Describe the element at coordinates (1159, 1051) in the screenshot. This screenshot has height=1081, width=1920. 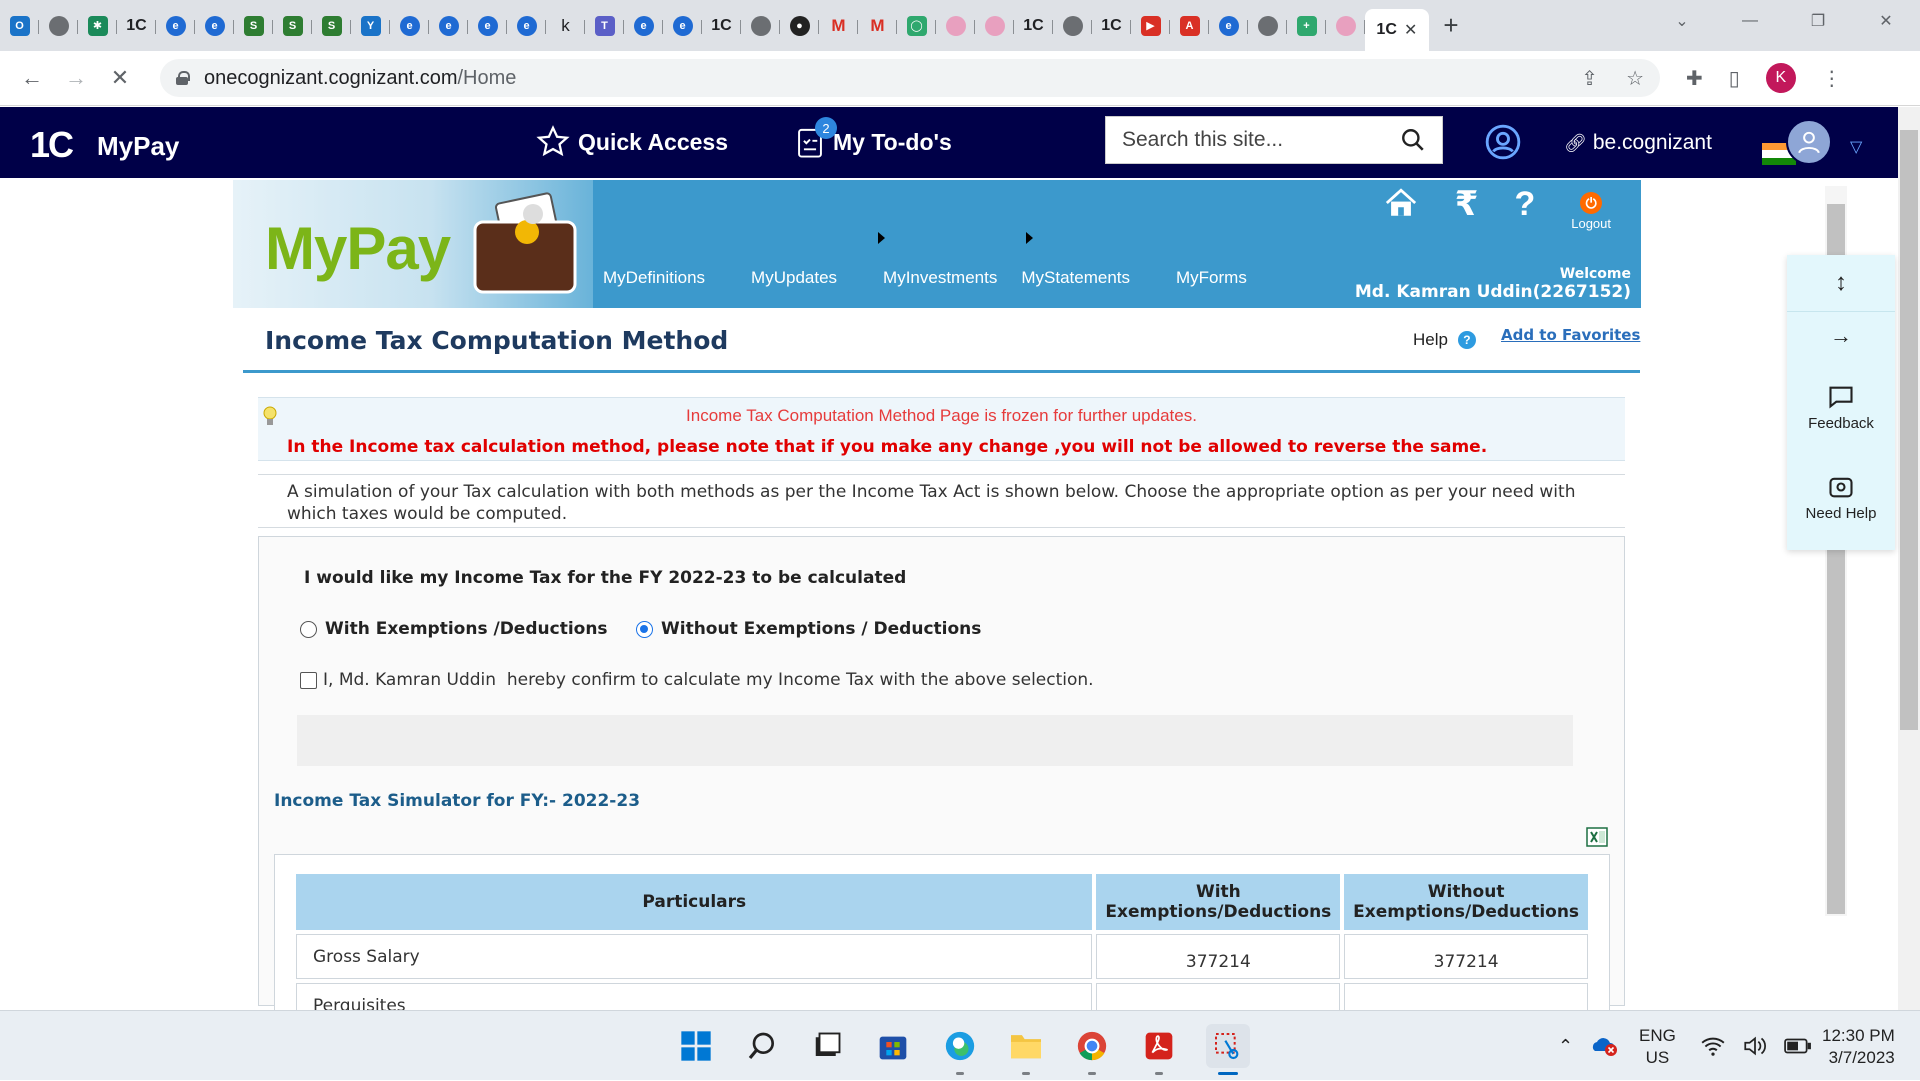
I see `acrobat-icon` at that location.